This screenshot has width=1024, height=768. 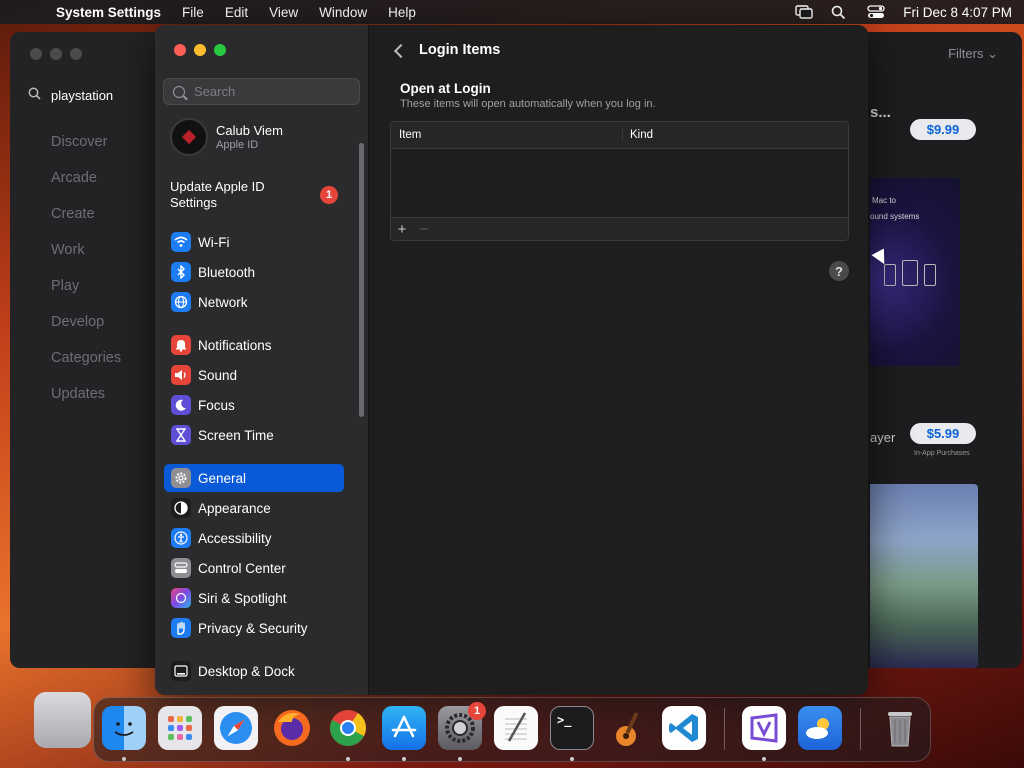 I want to click on help-button: ?, so click(x=839, y=271).